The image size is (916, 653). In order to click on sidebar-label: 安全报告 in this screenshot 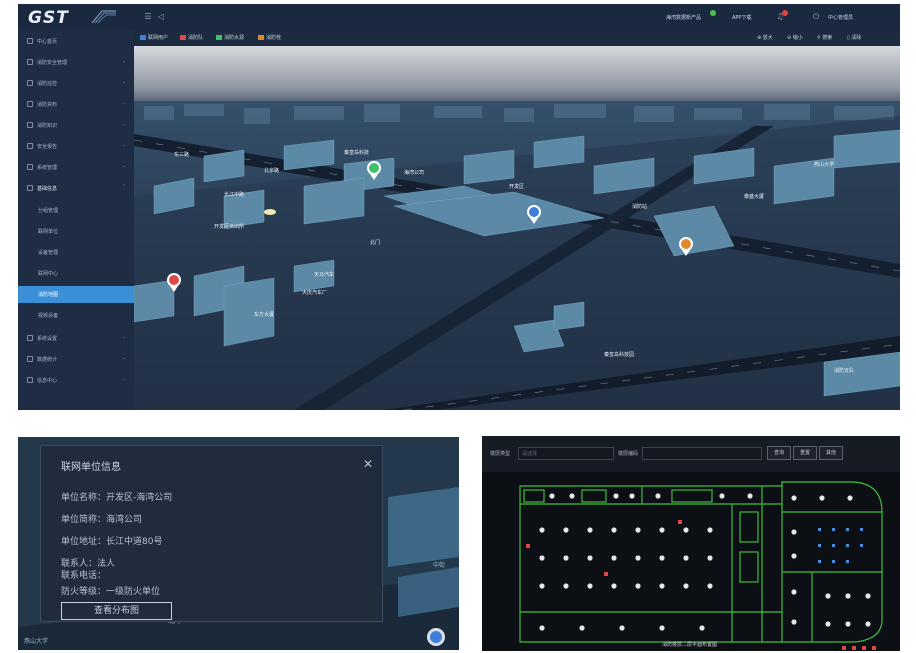, I will do `click(47, 147)`.